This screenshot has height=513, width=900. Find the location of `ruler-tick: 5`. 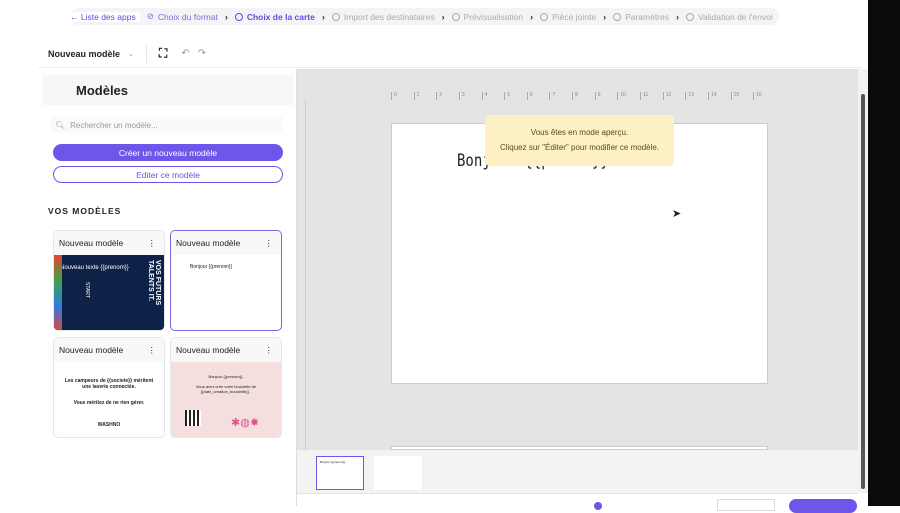

ruler-tick: 5 is located at coordinates (515, 96).